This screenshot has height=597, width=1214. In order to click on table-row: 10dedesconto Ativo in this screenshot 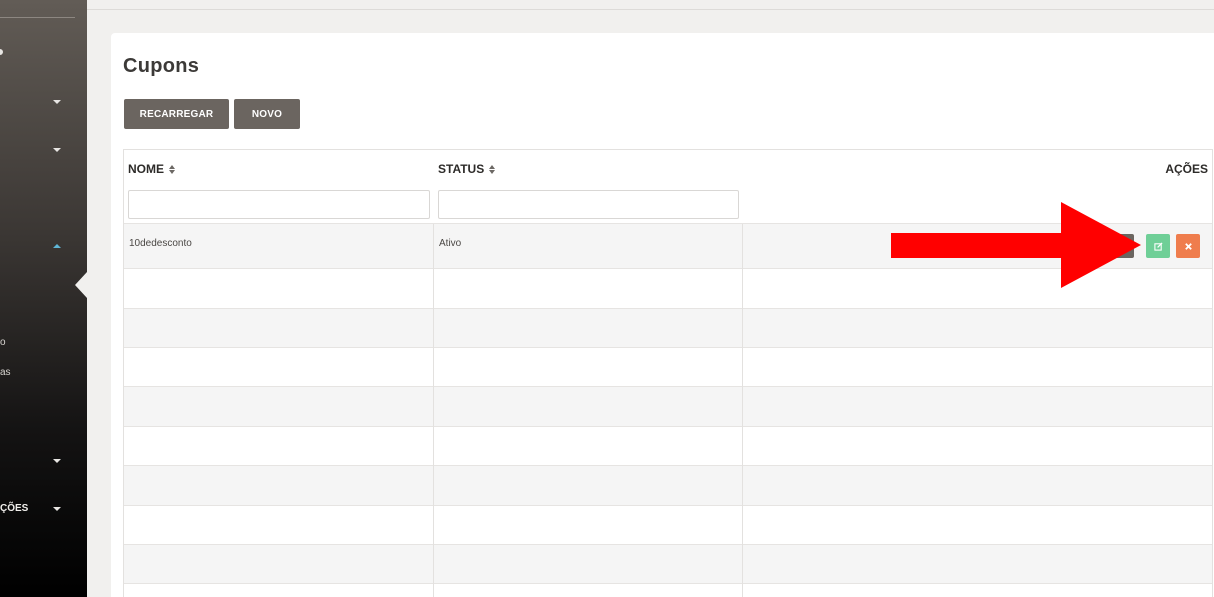, I will do `click(668, 245)`.